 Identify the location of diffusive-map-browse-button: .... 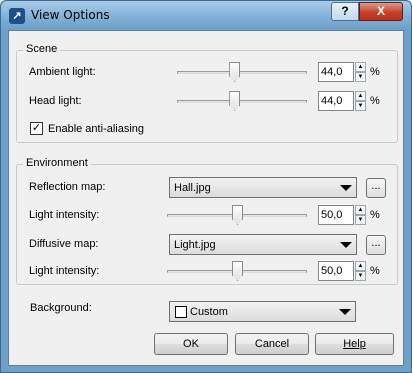
(376, 245).